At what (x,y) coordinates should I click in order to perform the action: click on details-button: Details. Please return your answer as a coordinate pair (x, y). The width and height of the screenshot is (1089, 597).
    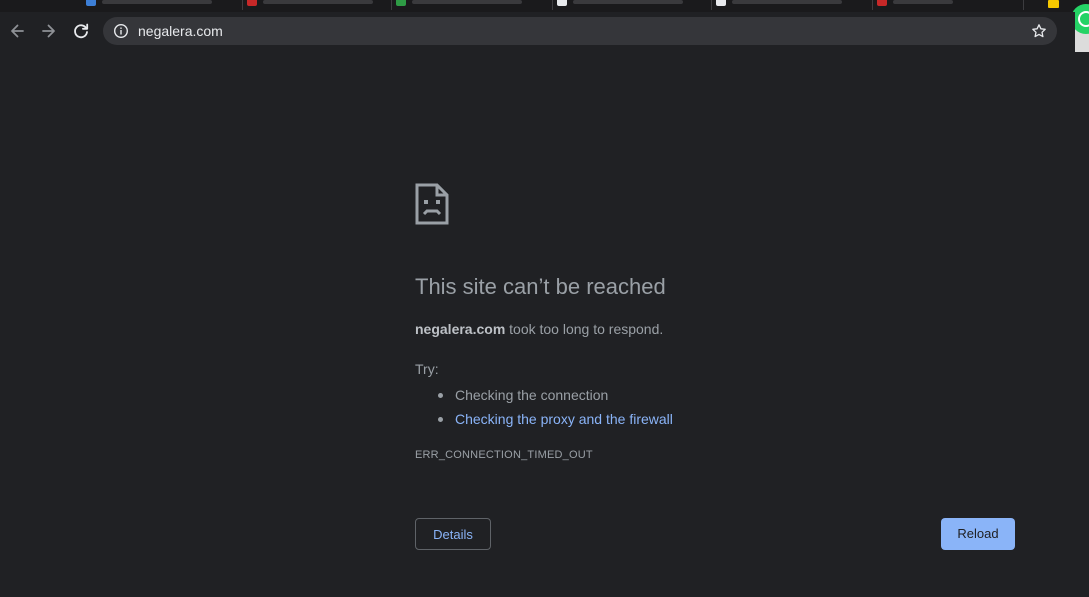
    Looking at the image, I should click on (453, 534).